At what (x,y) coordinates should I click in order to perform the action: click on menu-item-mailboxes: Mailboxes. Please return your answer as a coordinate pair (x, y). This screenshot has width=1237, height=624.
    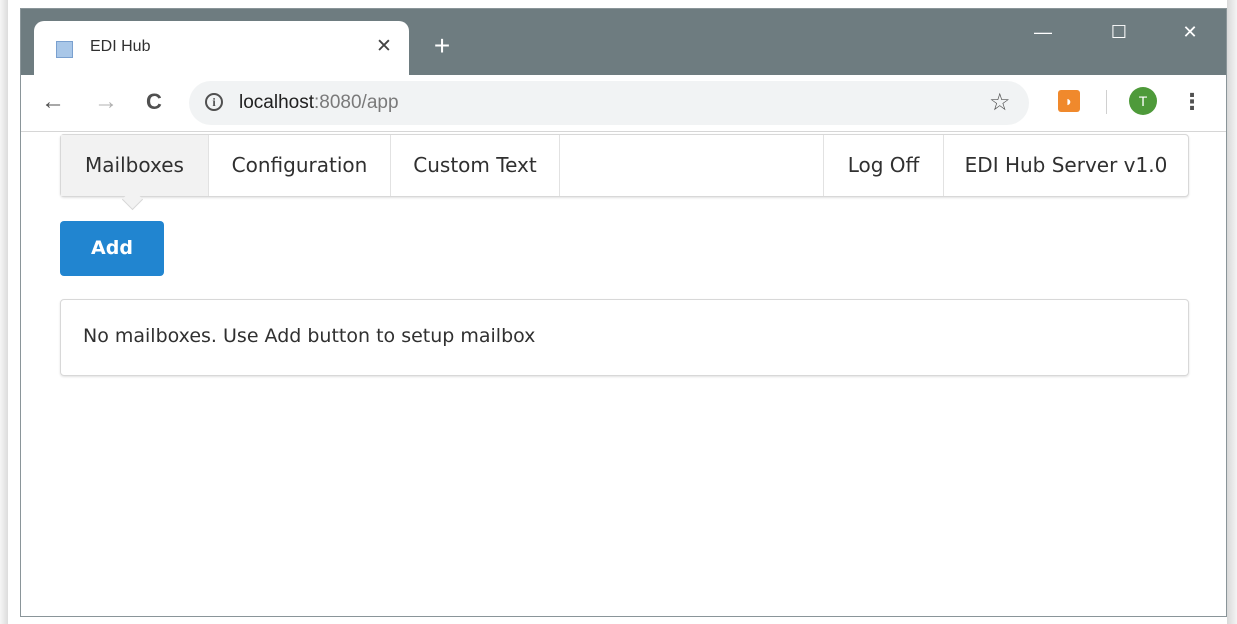
    Looking at the image, I should click on (134, 165).